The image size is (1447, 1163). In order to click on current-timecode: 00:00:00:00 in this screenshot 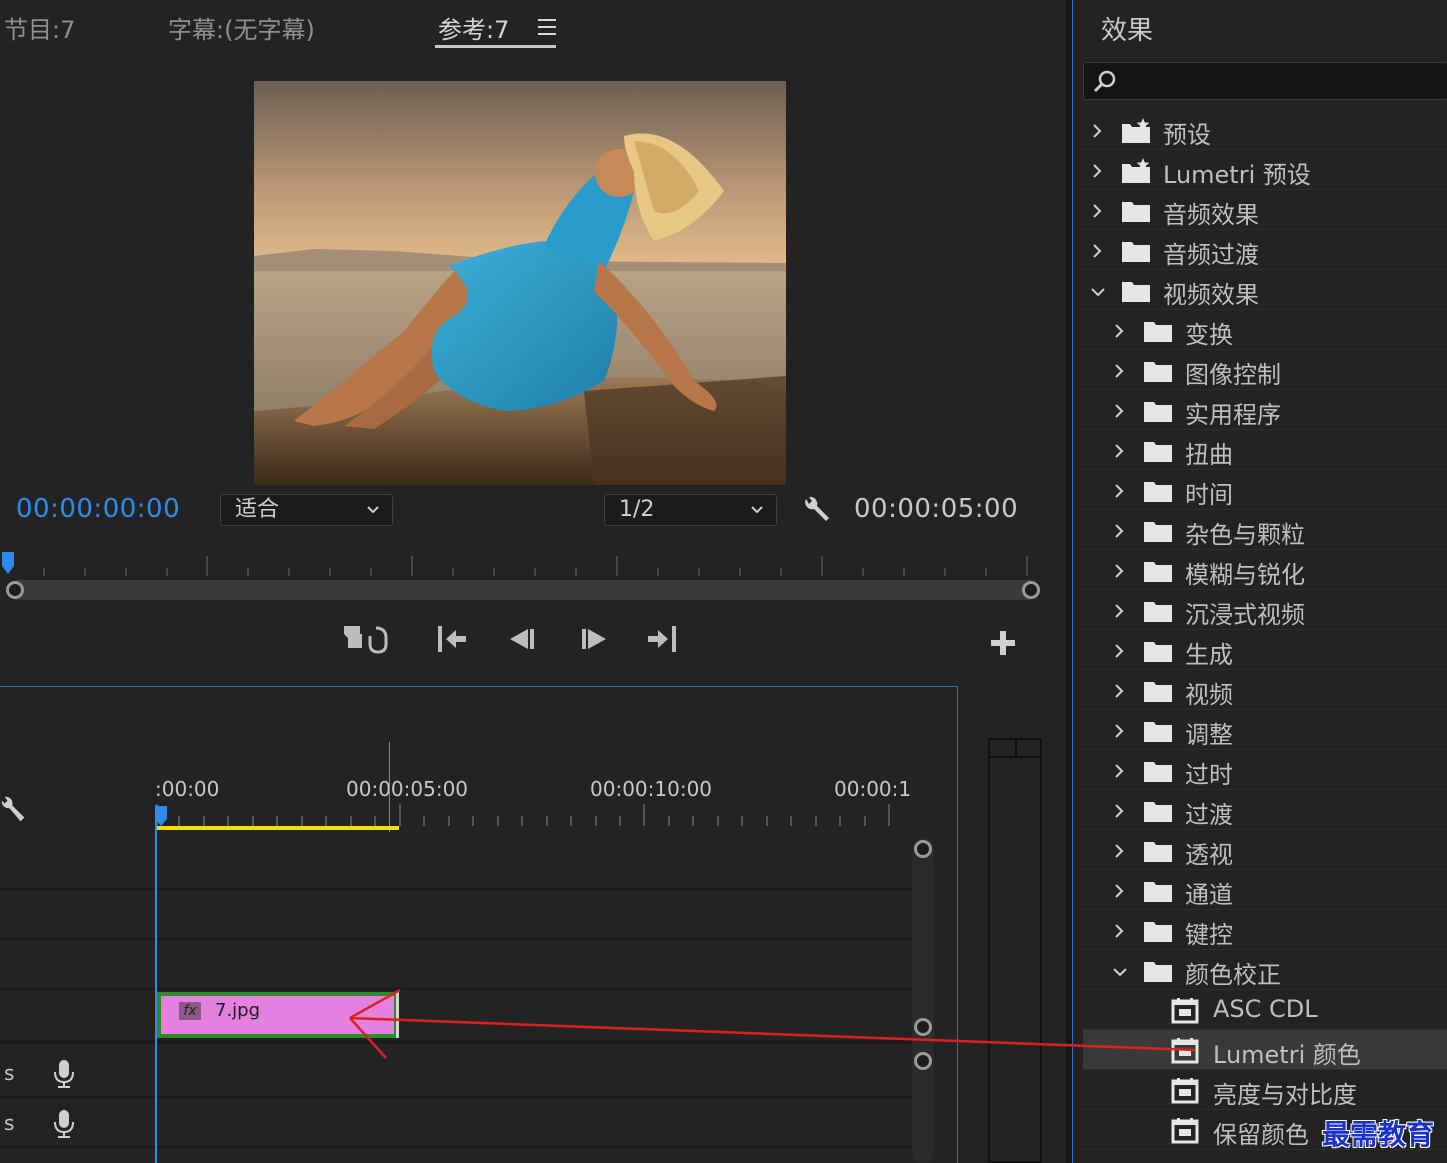, I will do `click(98, 509)`.